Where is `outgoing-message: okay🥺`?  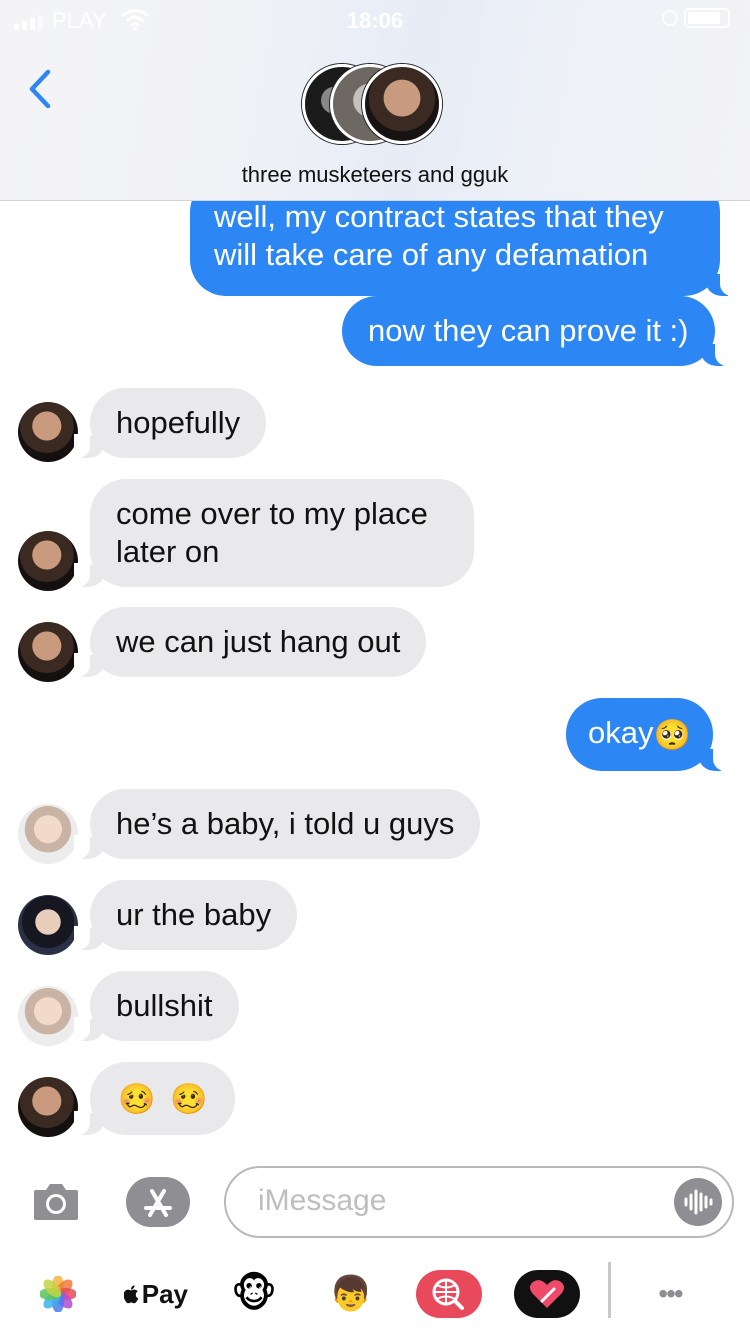 outgoing-message: okay🥺 is located at coordinates (647, 734).